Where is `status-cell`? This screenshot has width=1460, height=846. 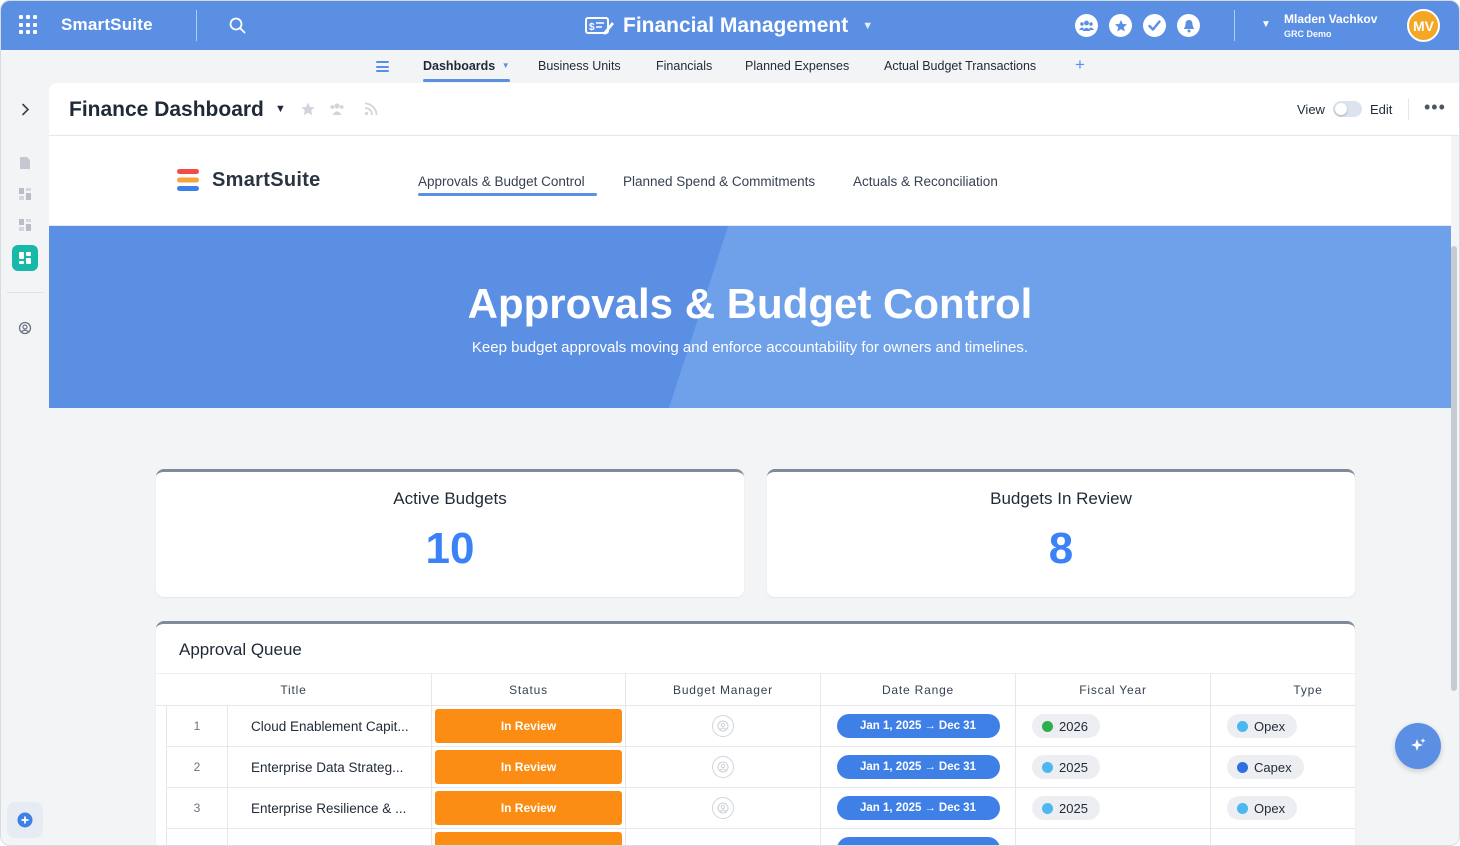
status-cell is located at coordinates (529, 837).